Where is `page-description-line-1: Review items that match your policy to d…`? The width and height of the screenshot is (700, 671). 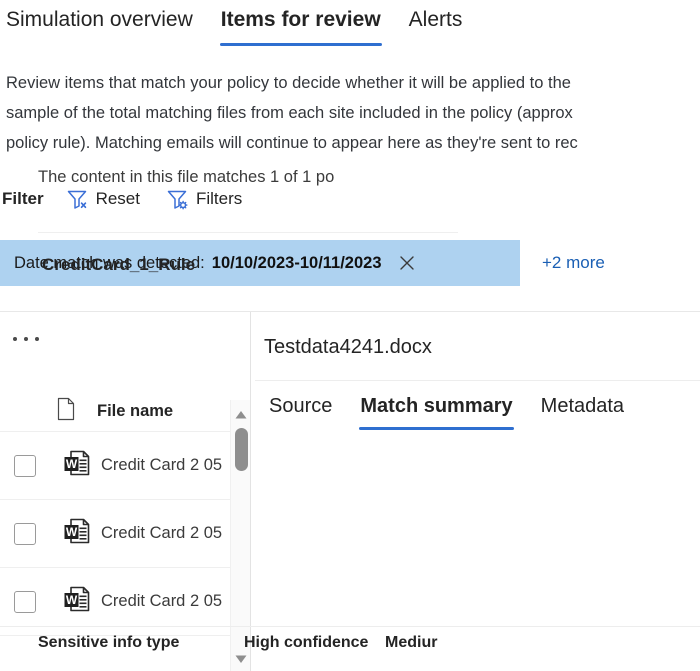 page-description-line-1: Review items that match your policy to d… is located at coordinates (288, 83).